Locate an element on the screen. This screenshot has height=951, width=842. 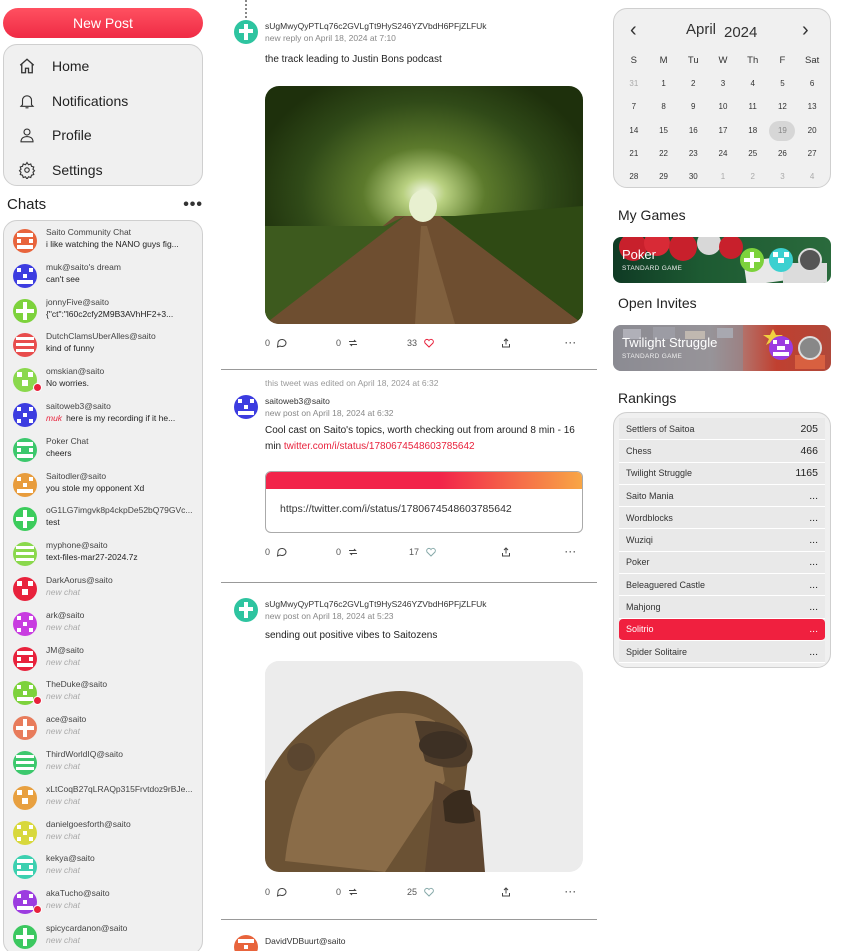
like-button: 25 is located at coordinates (421, 892).